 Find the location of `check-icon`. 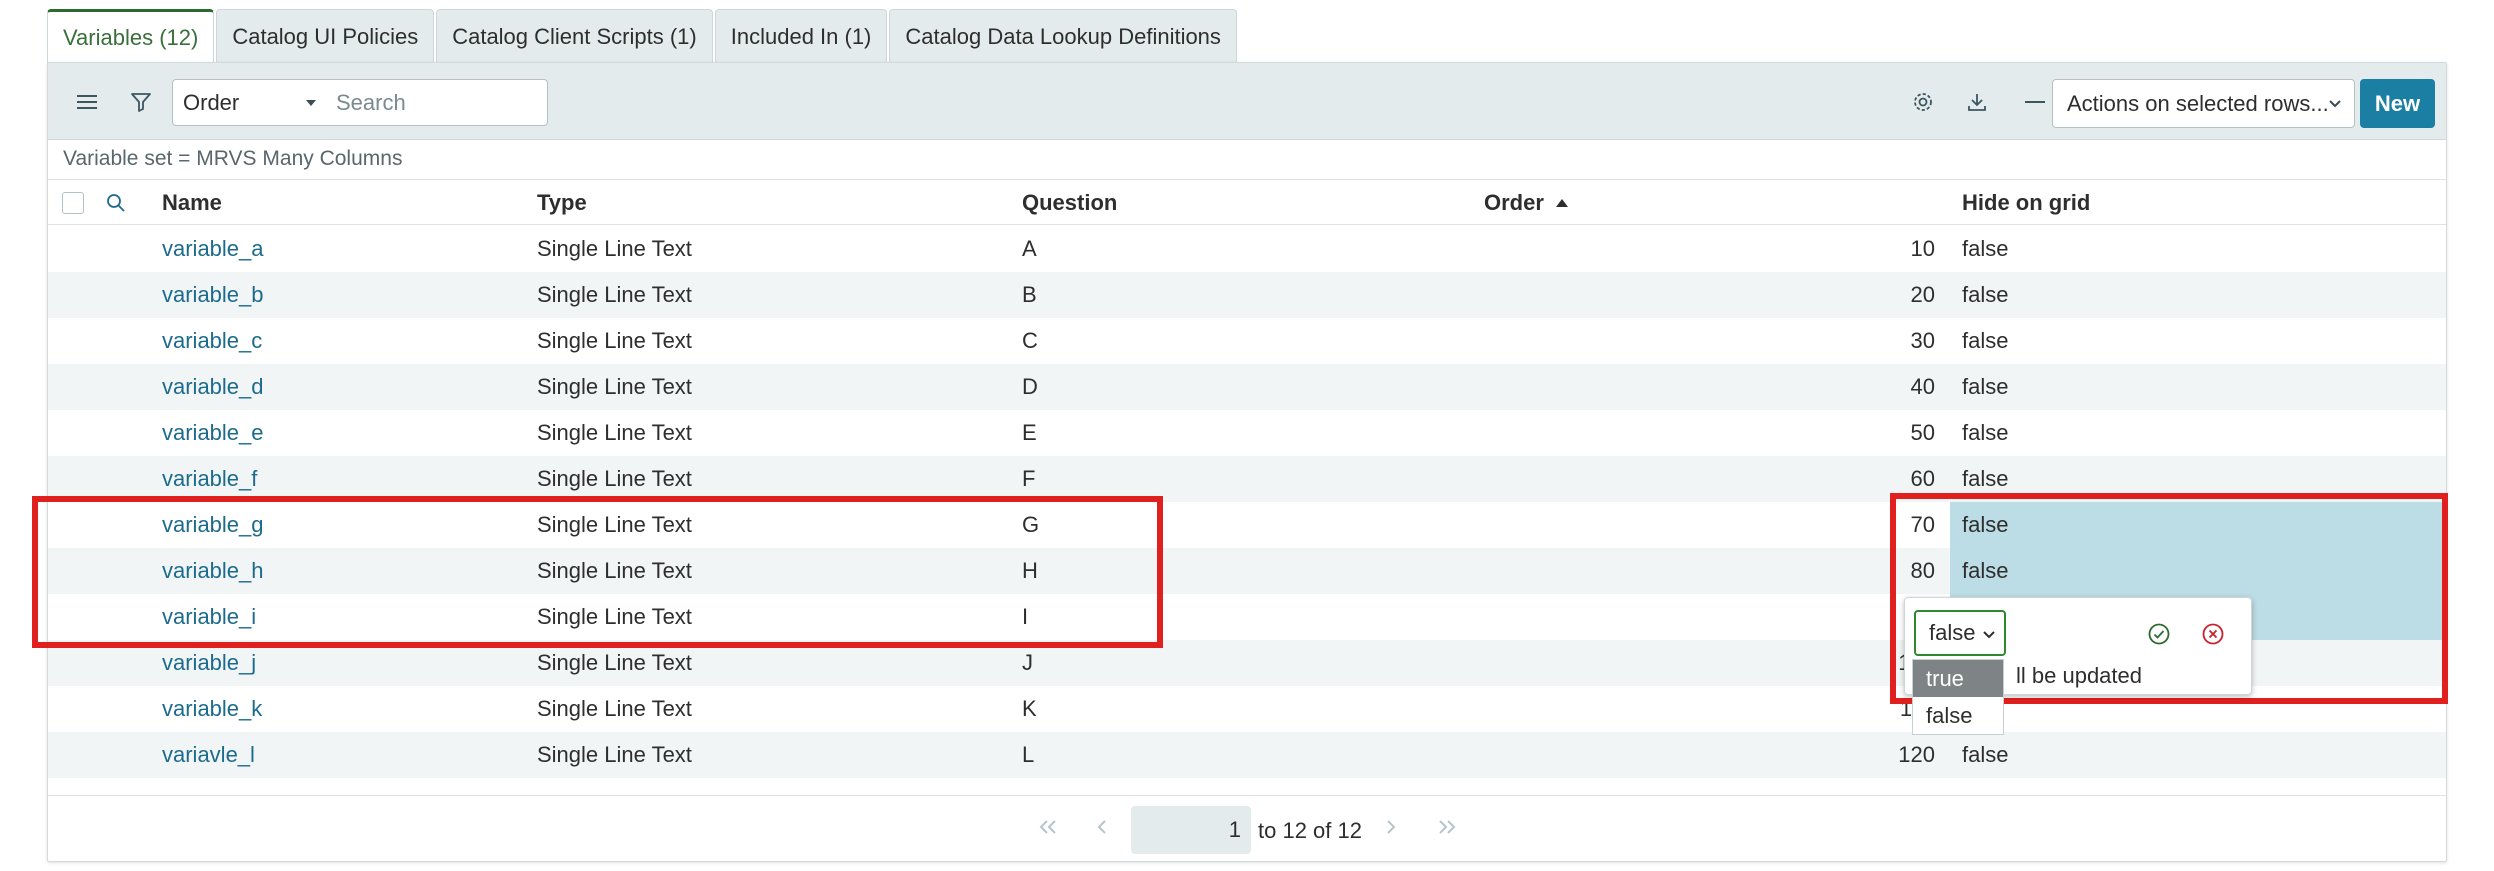

check-icon is located at coordinates (2159, 636).